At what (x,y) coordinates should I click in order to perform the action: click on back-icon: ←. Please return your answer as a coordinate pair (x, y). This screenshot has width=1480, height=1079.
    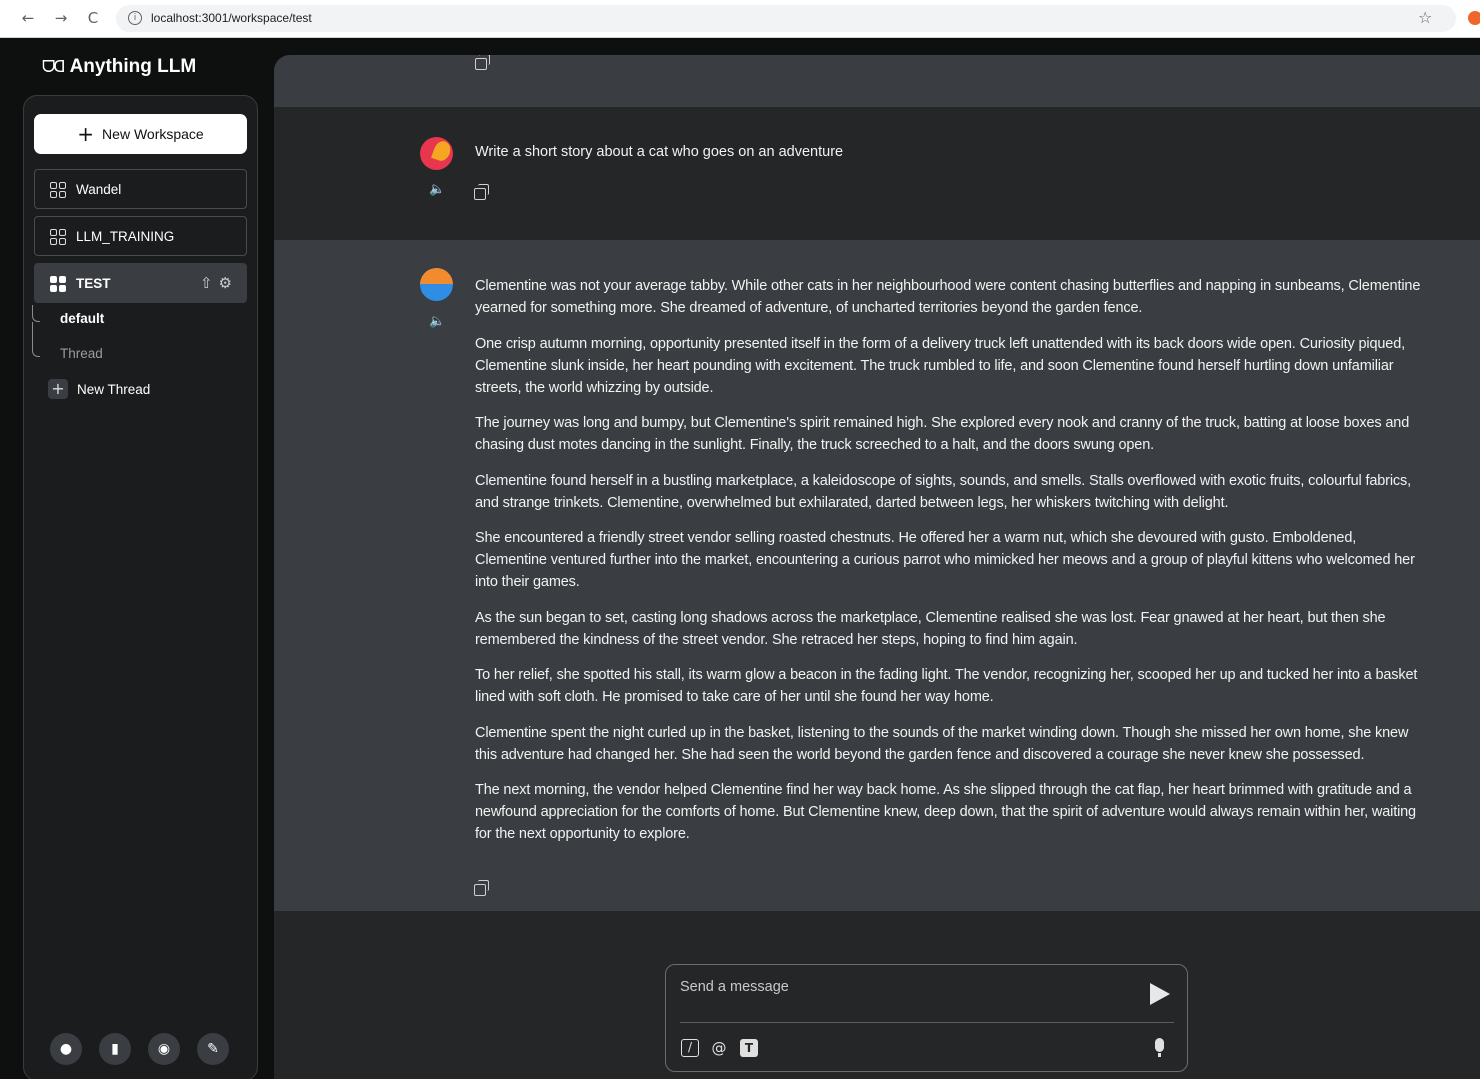
    Looking at the image, I should click on (28, 18).